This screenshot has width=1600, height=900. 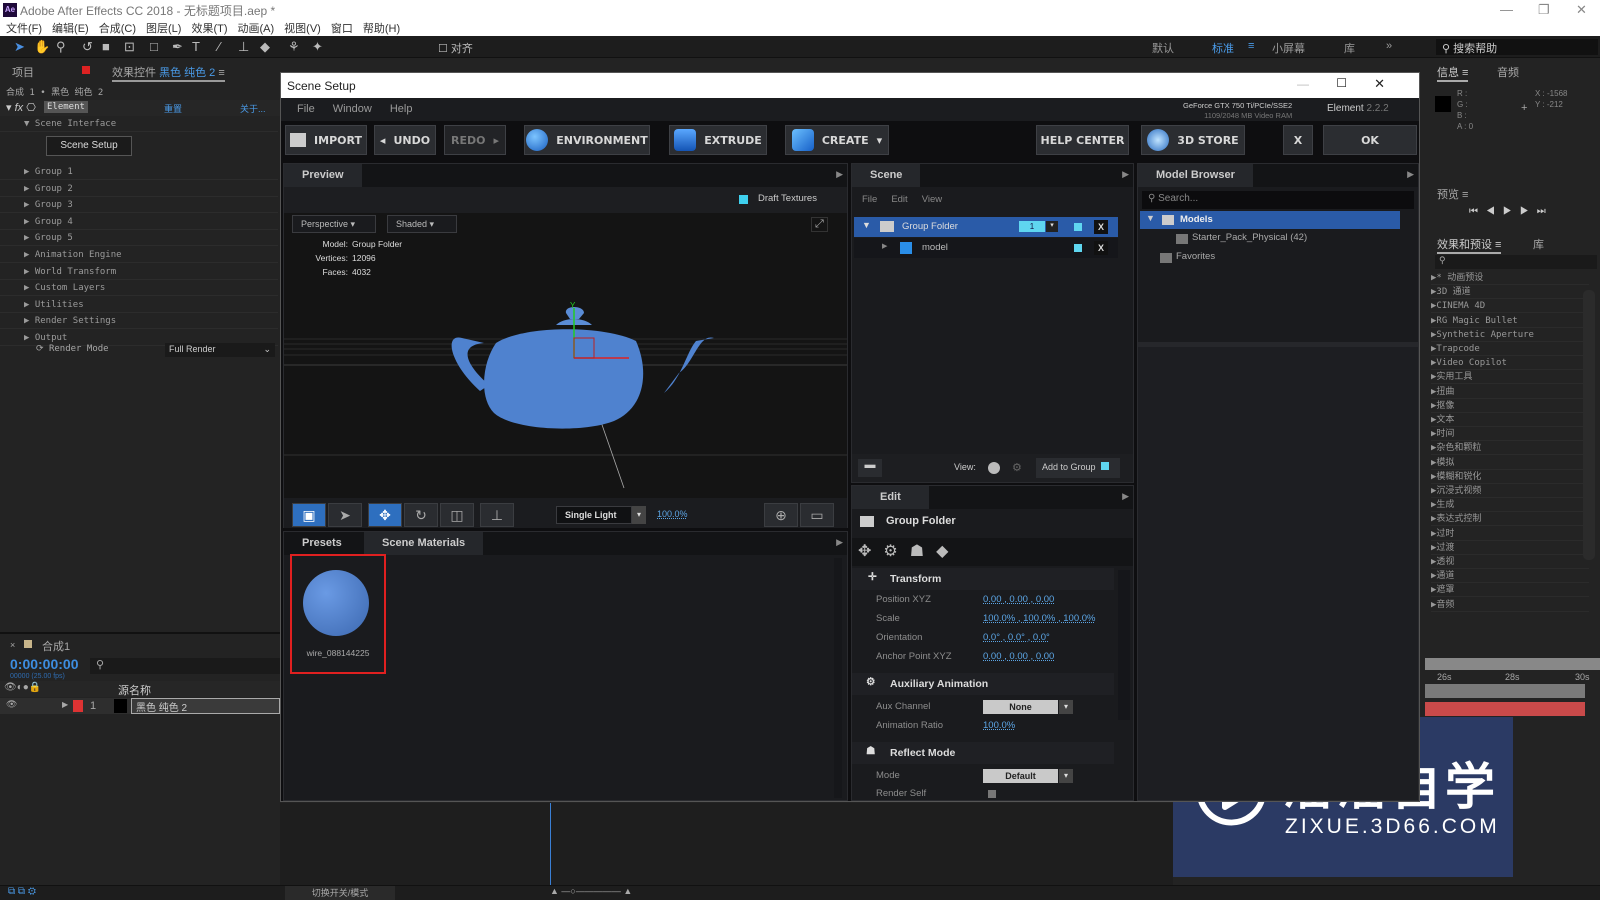 What do you see at coordinates (1510, 420) in the screenshot?
I see `effects-category-item: ▶文本` at bounding box center [1510, 420].